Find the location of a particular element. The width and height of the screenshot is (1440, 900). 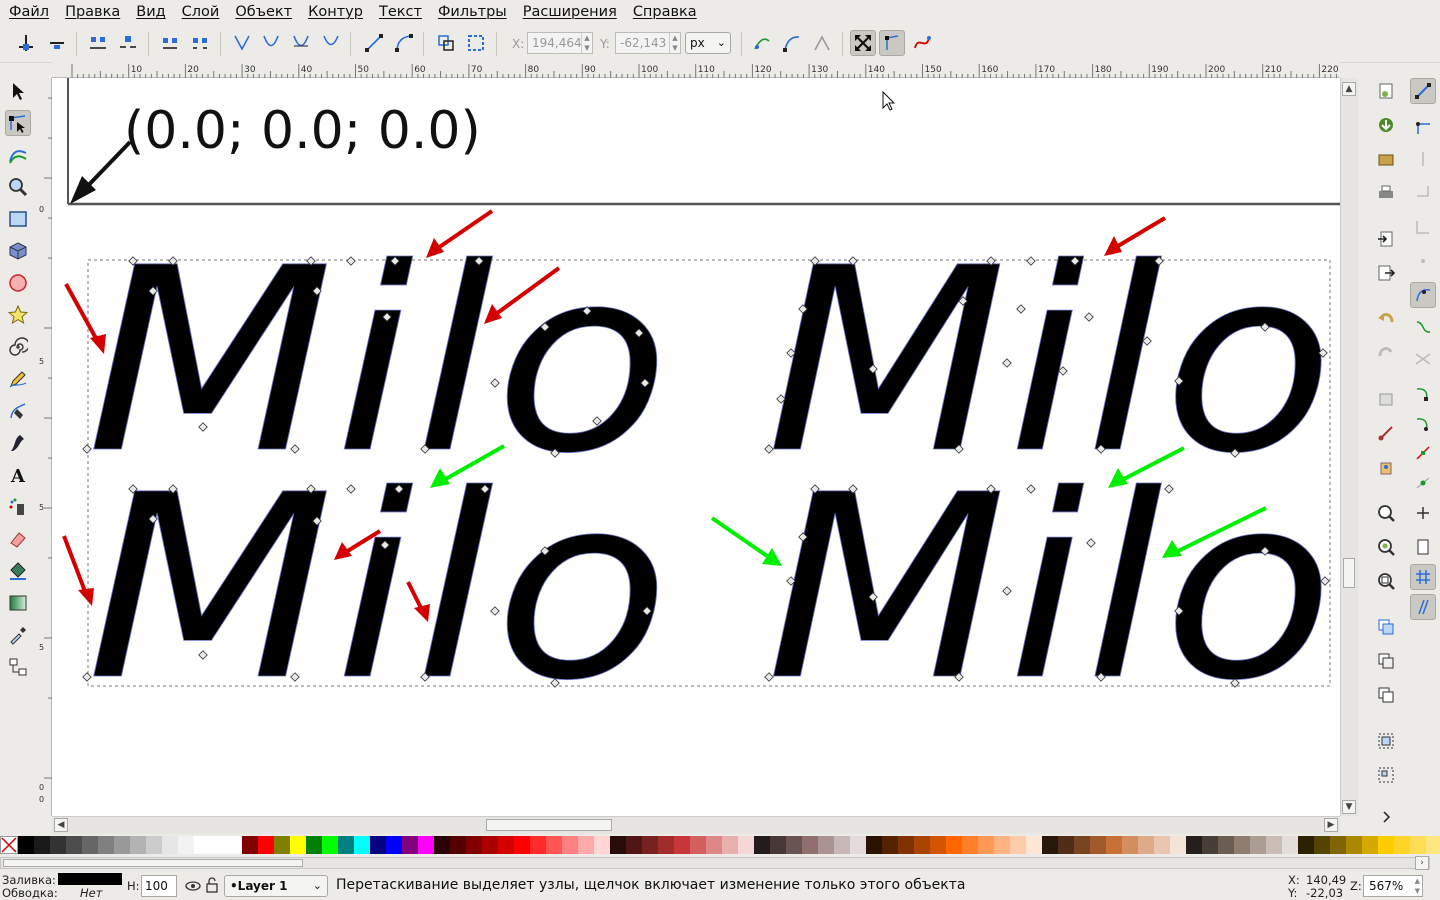

palette-scrollbar: › is located at coordinates (715, 863).